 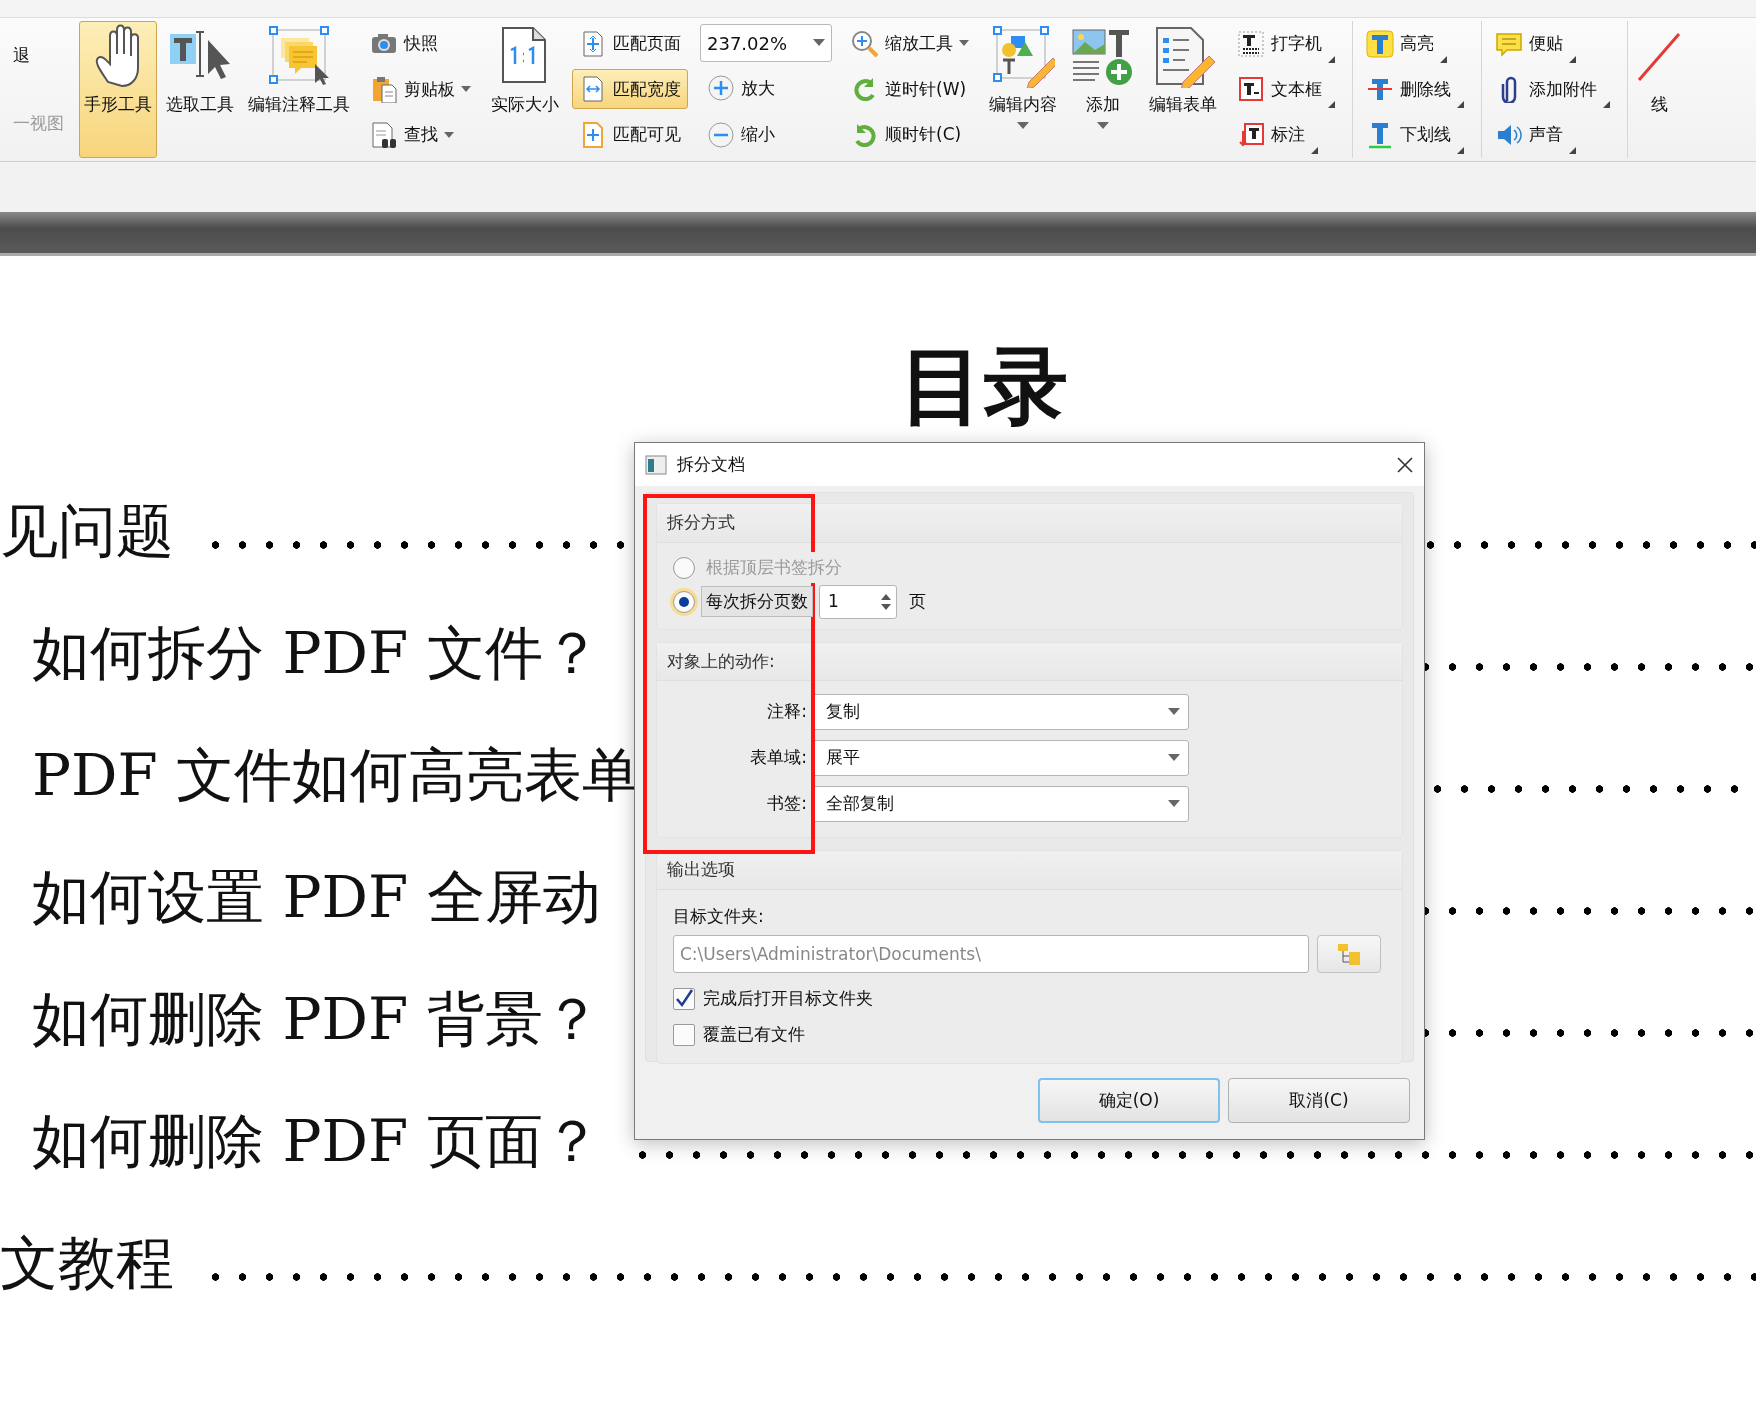 I want to click on page-heading: 目录, so click(x=984, y=386).